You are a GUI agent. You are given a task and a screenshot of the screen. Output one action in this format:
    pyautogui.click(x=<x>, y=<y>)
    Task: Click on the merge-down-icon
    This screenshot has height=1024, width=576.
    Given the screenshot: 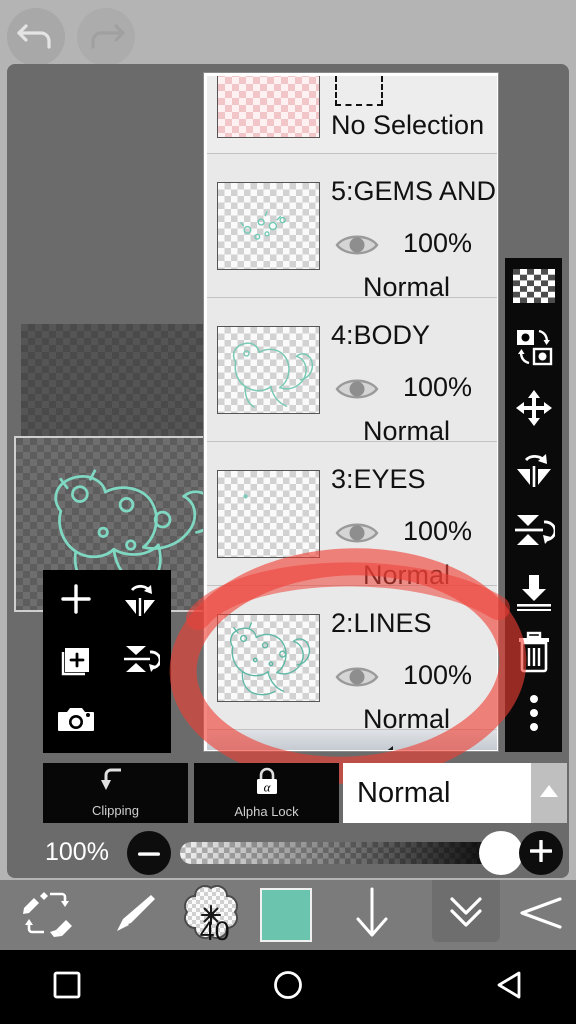 What is the action you would take?
    pyautogui.click(x=534, y=593)
    